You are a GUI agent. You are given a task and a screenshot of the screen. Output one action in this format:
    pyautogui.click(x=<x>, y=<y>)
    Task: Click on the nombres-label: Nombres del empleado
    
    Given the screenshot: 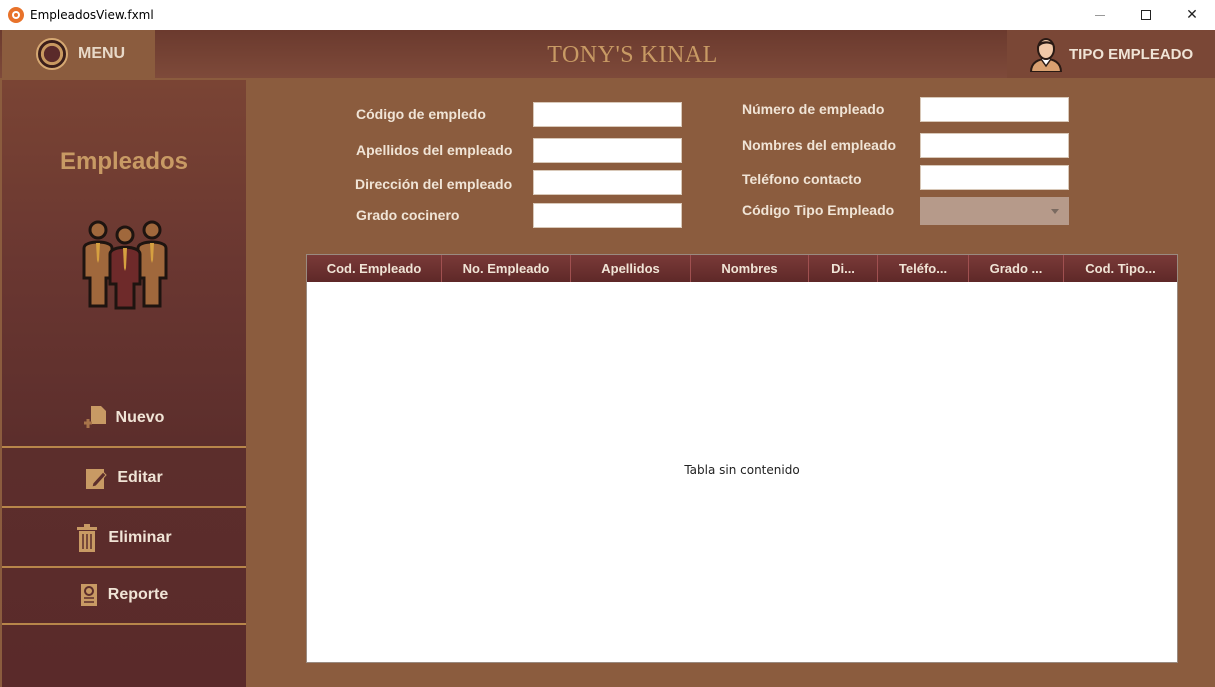 What is the action you would take?
    pyautogui.click(x=819, y=145)
    